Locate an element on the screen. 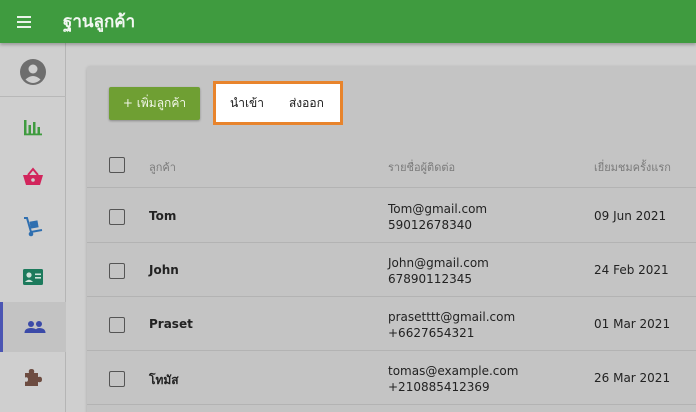  sidebar-item-orders is located at coordinates (33, 177).